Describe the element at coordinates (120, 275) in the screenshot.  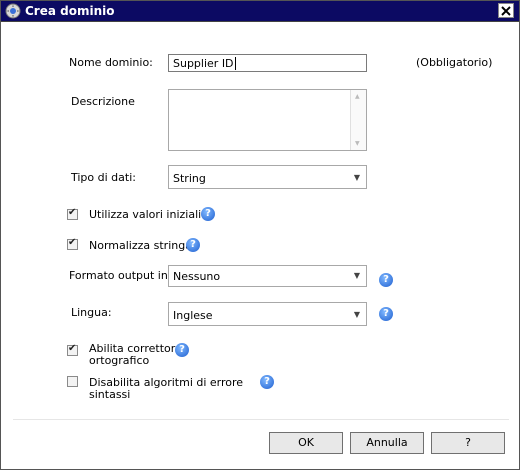
I see `output-format-label: Formato output in:` at that location.